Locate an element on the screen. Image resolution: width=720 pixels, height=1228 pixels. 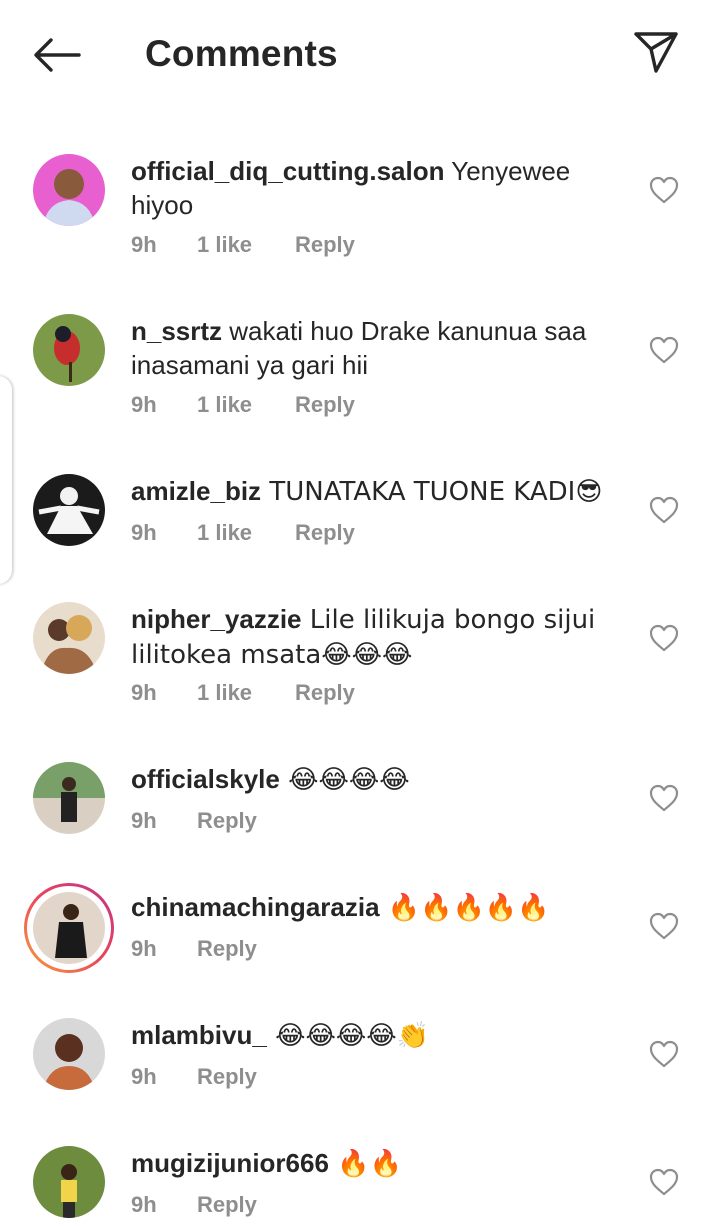
top-bar: Comments is located at coordinates (360, 55).